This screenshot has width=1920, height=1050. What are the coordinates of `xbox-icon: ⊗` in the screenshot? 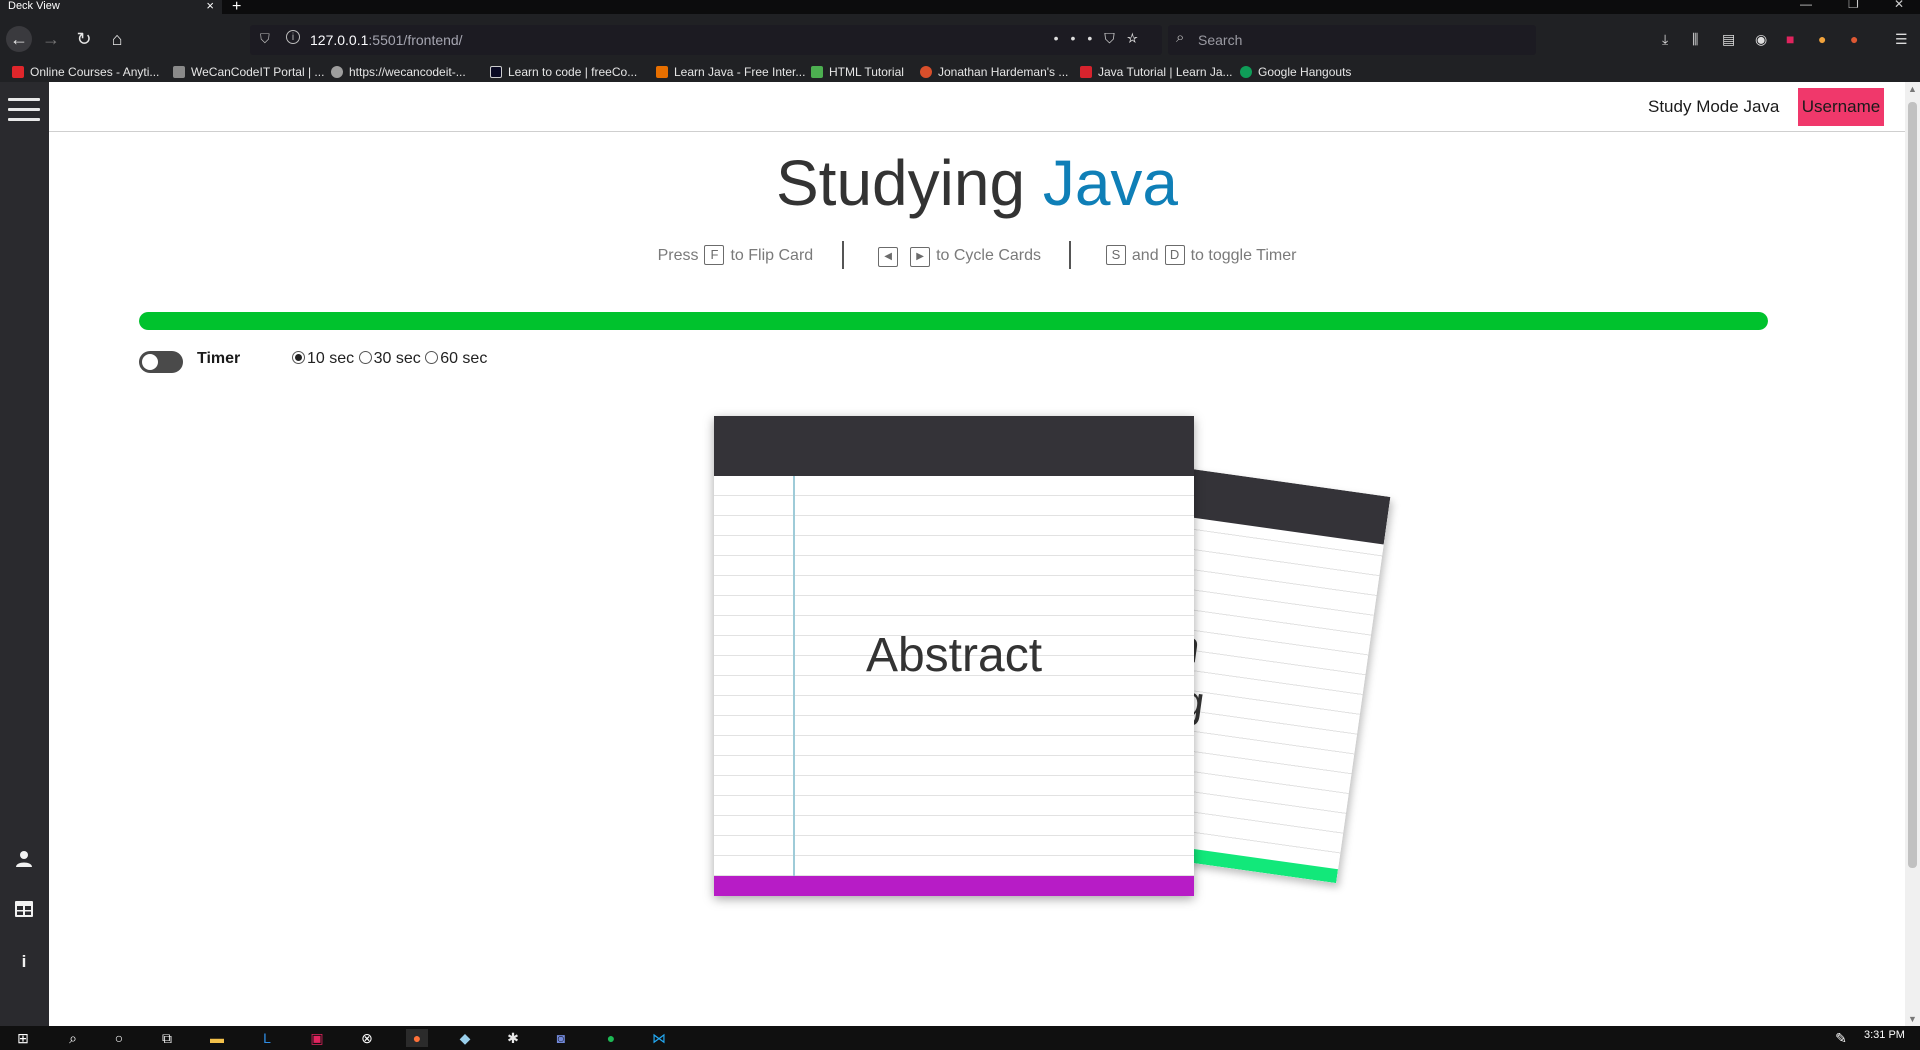 It's located at (367, 1038).